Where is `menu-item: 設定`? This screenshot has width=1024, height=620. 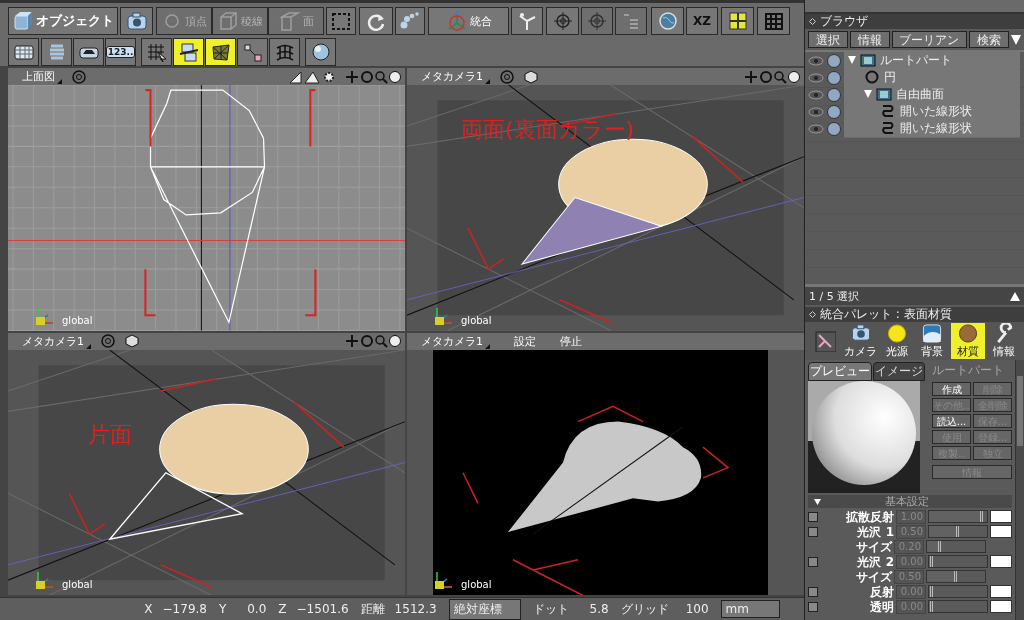 menu-item: 設定 is located at coordinates (525, 341).